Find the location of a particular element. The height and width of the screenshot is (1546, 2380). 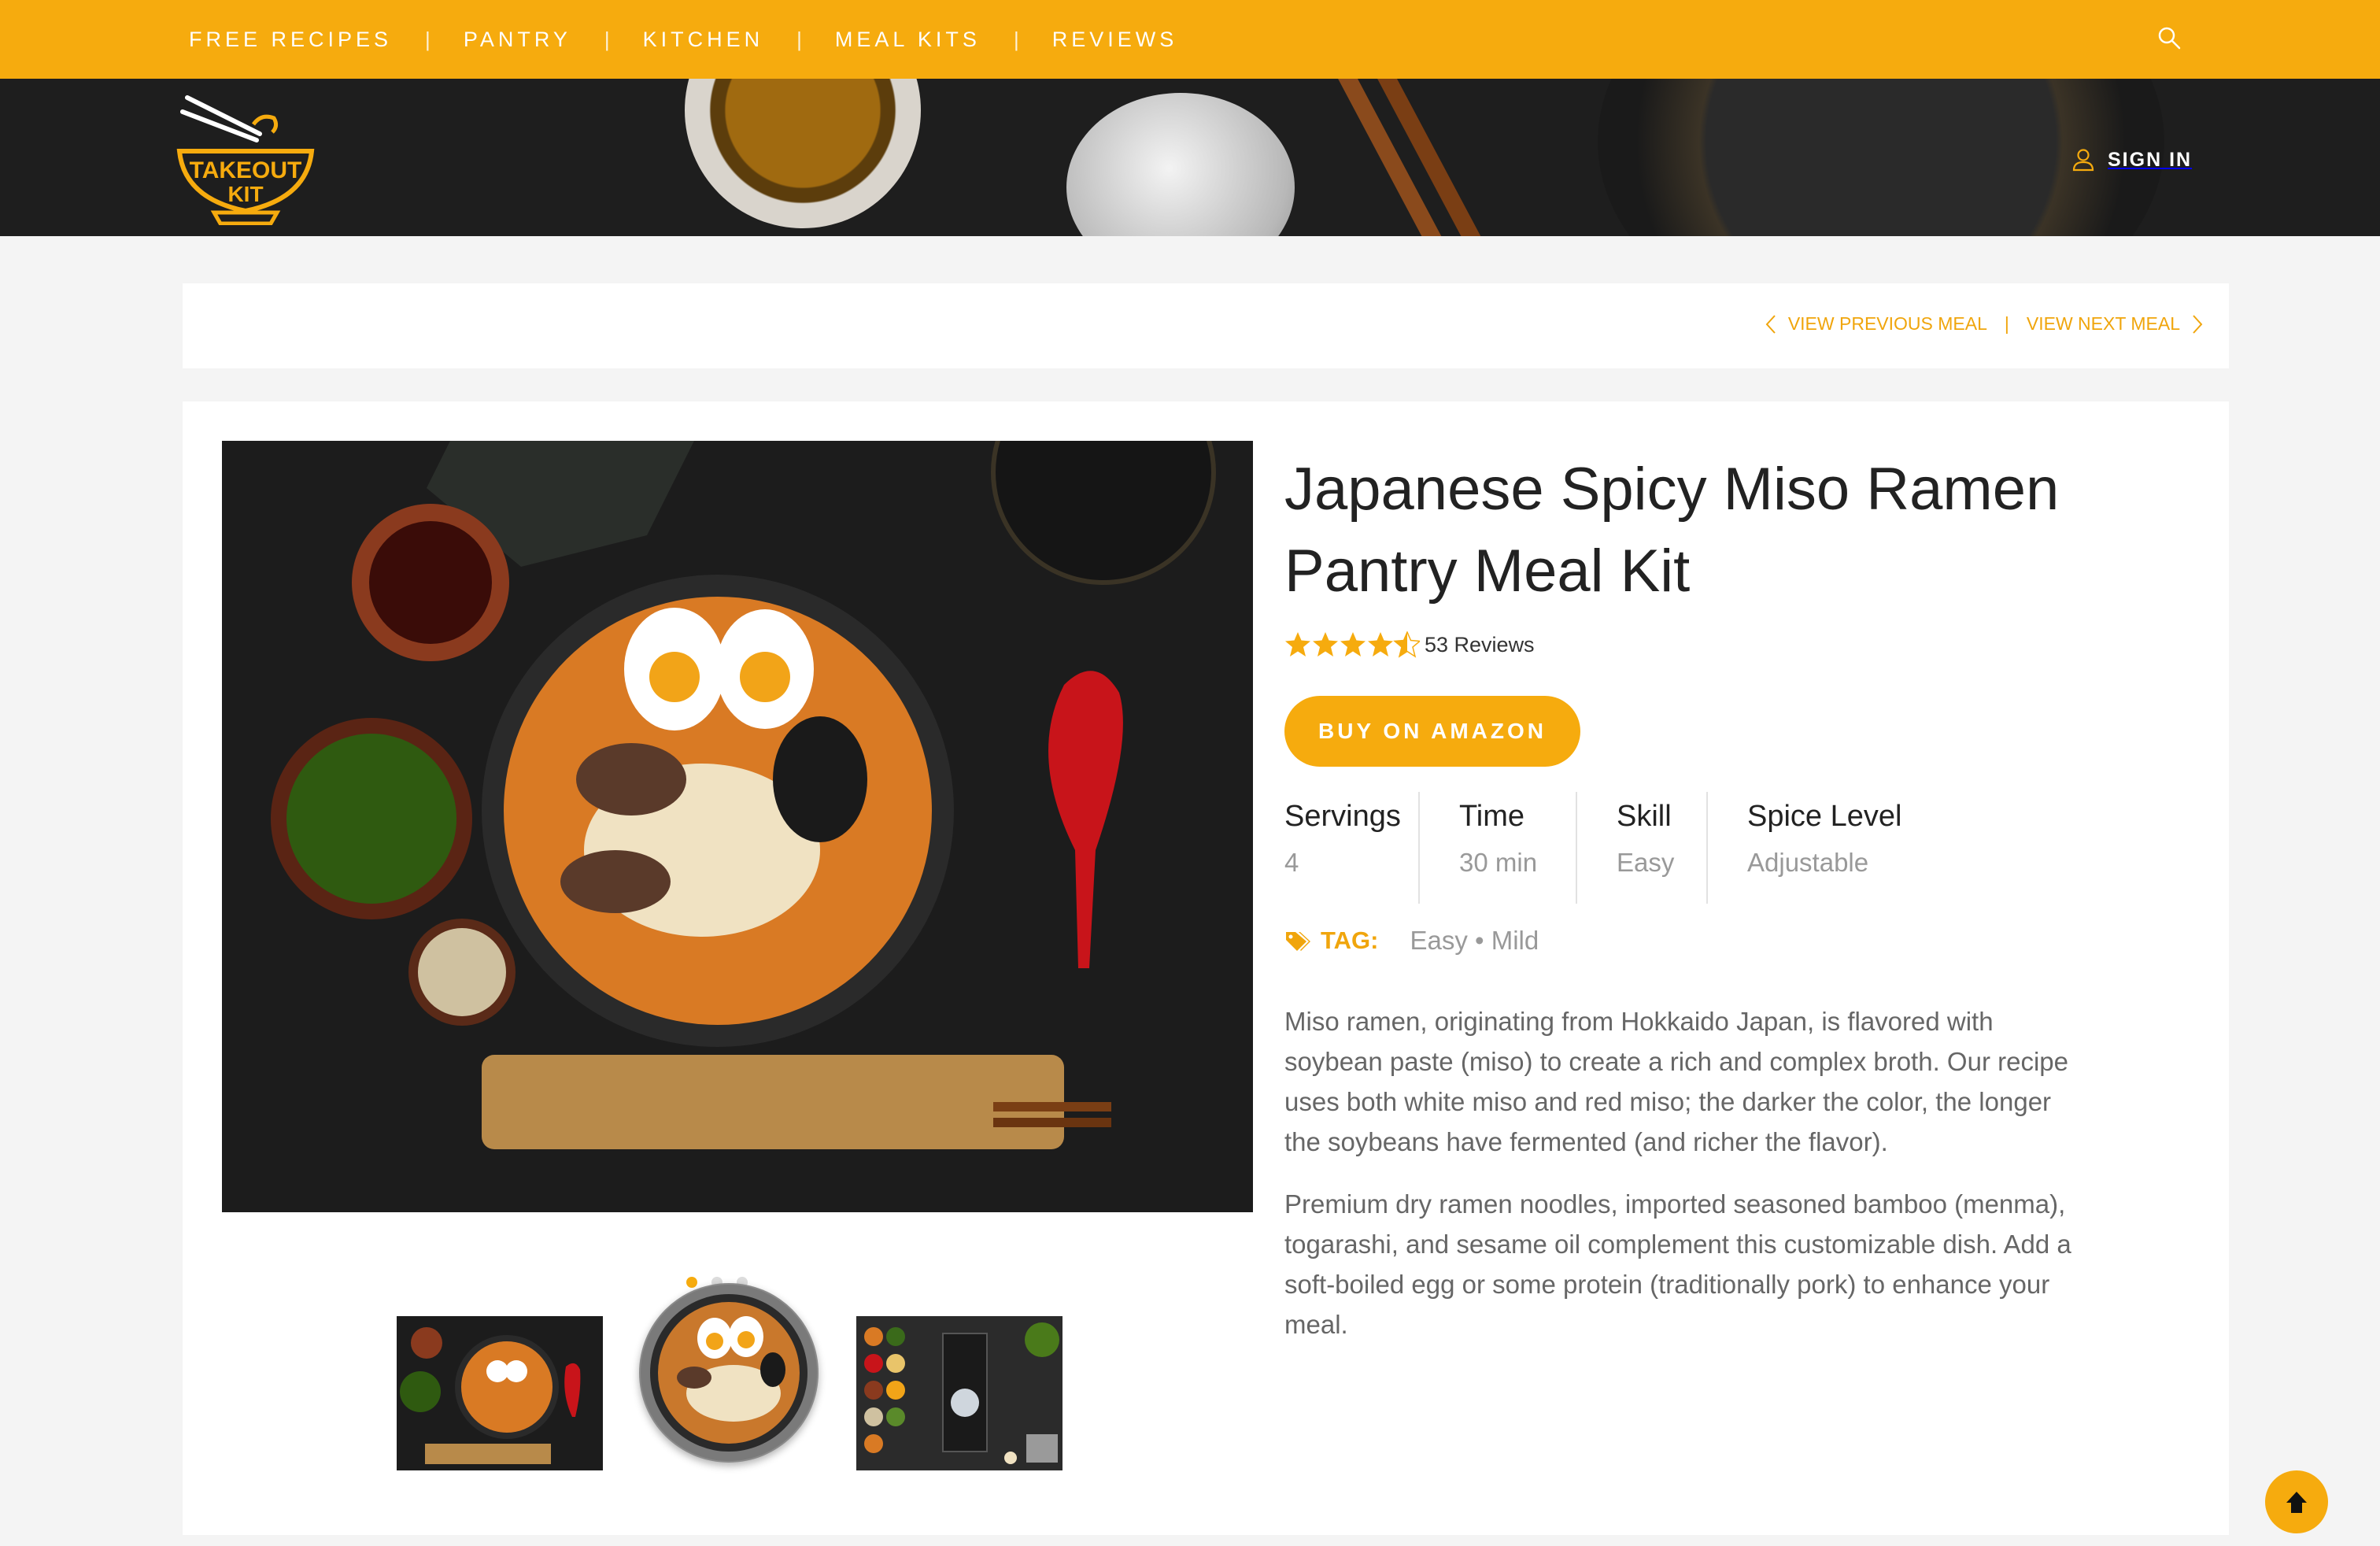

tag-label: TAG: is located at coordinates (1350, 940).